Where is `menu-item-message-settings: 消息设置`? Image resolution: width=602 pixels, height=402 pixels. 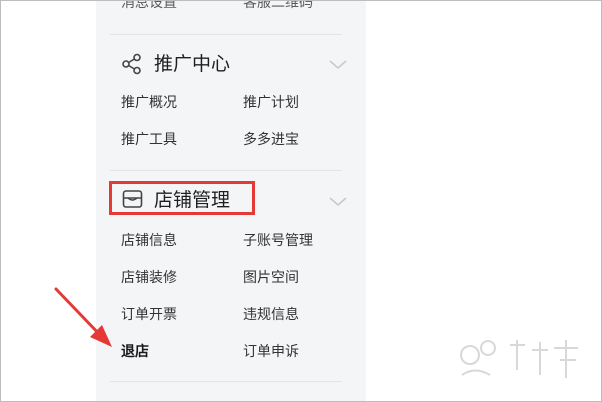 menu-item-message-settings: 消息设置 is located at coordinates (149, 6).